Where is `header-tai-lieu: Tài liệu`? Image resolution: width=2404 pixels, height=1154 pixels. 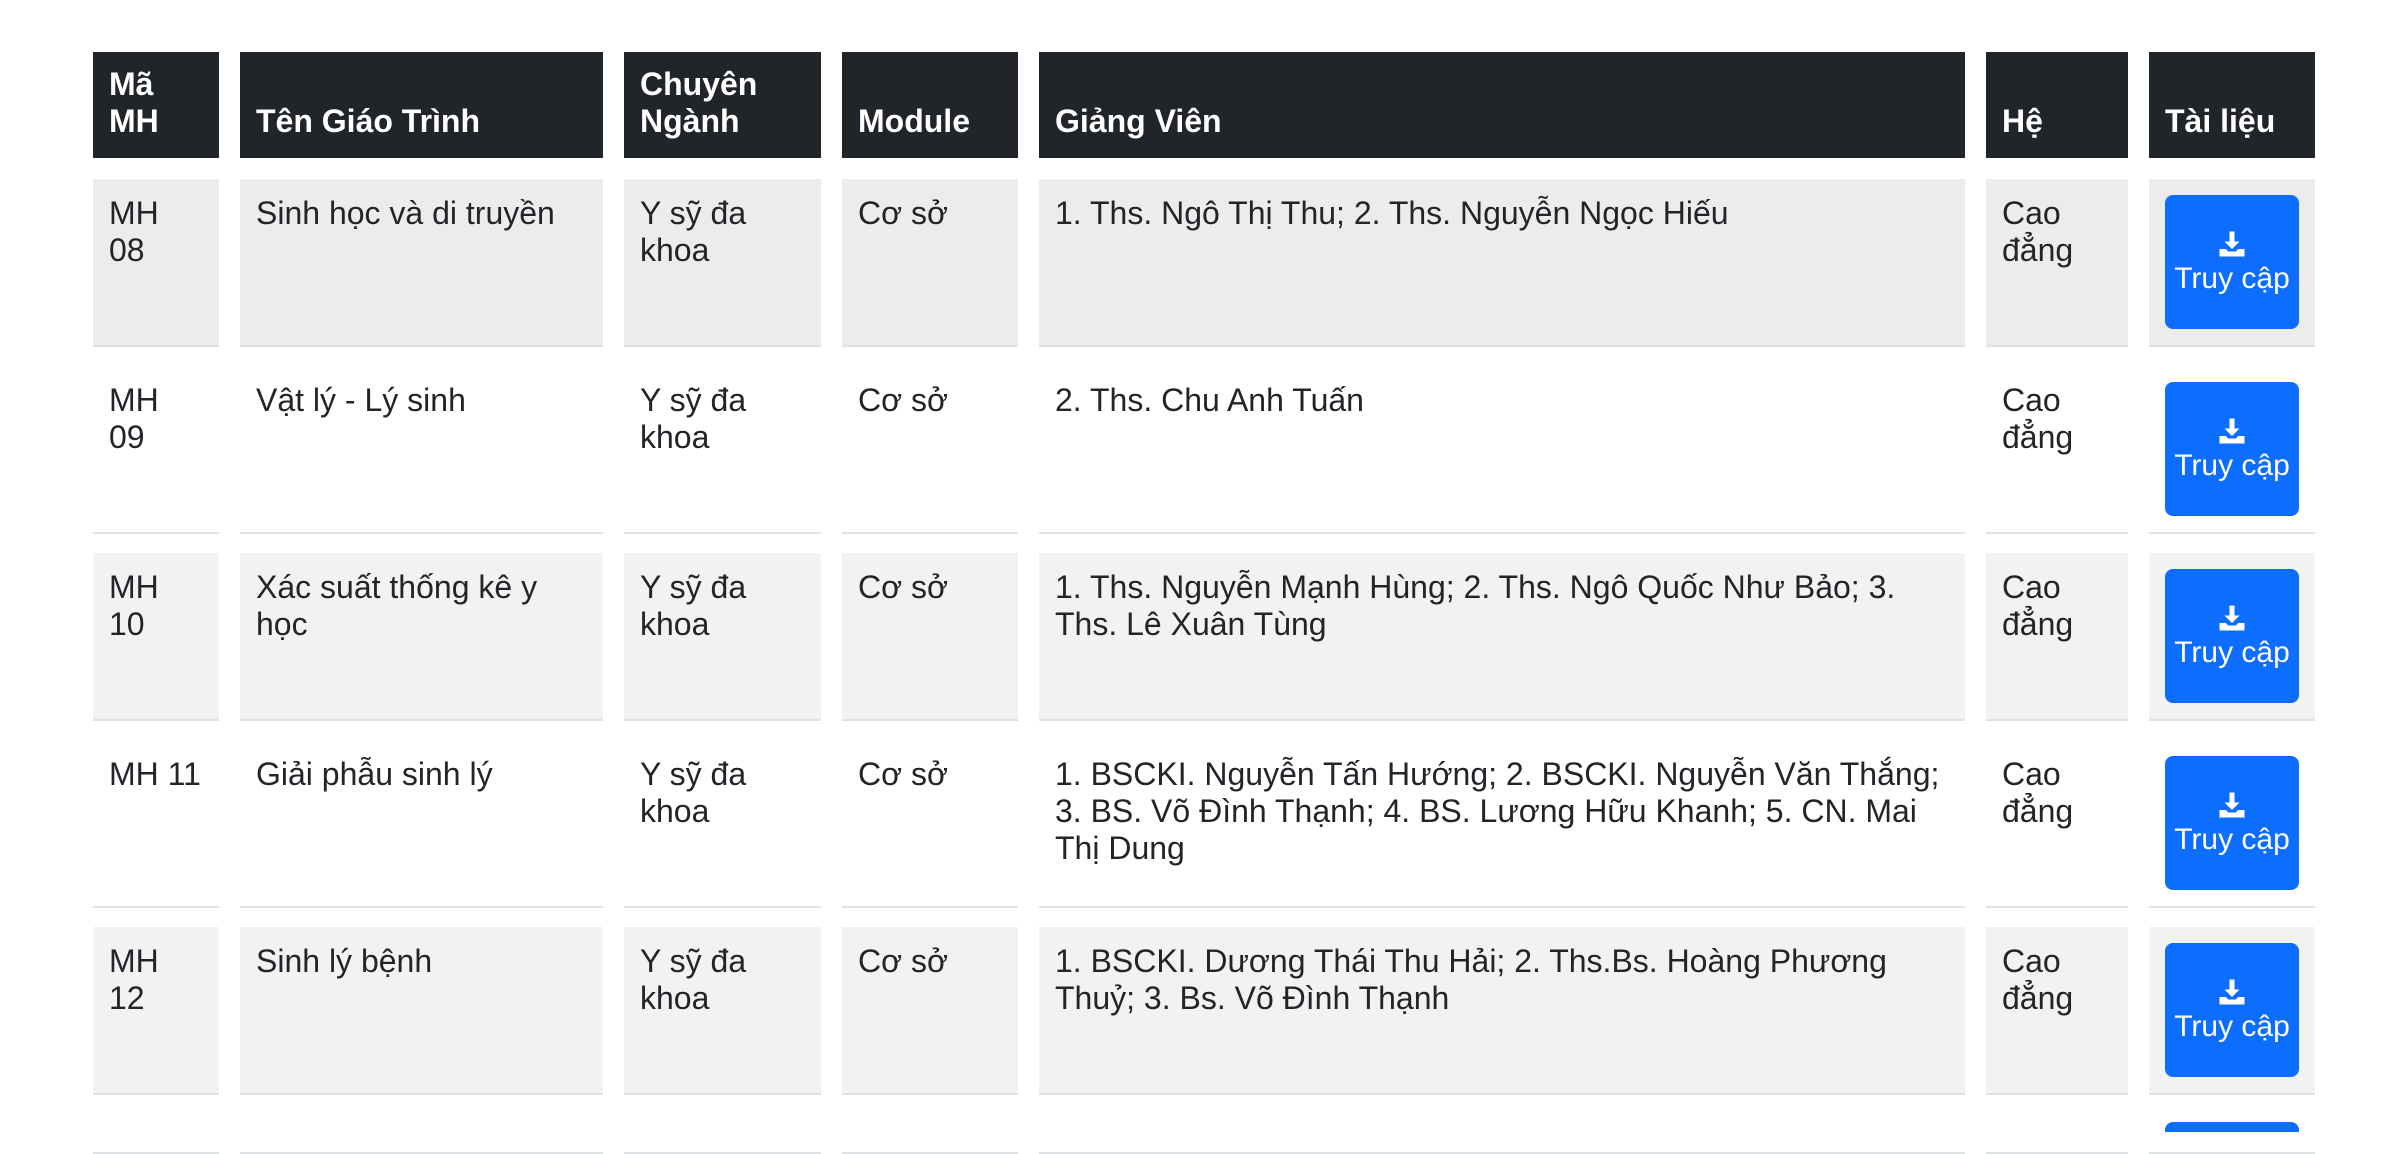 header-tai-lieu: Tài liệu is located at coordinates (2232, 105).